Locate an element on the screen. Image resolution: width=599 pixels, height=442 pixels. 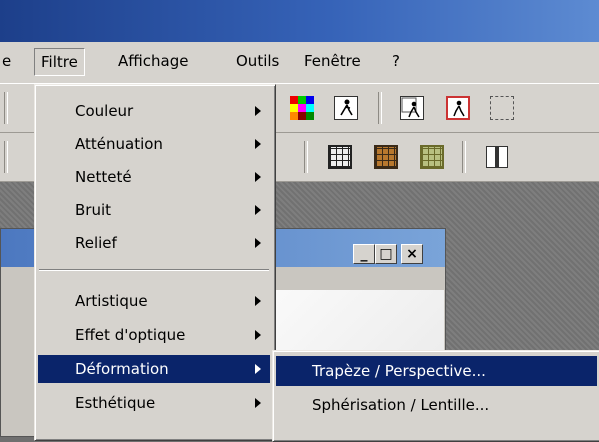
grid-olive-icon is located at coordinates (432, 157).